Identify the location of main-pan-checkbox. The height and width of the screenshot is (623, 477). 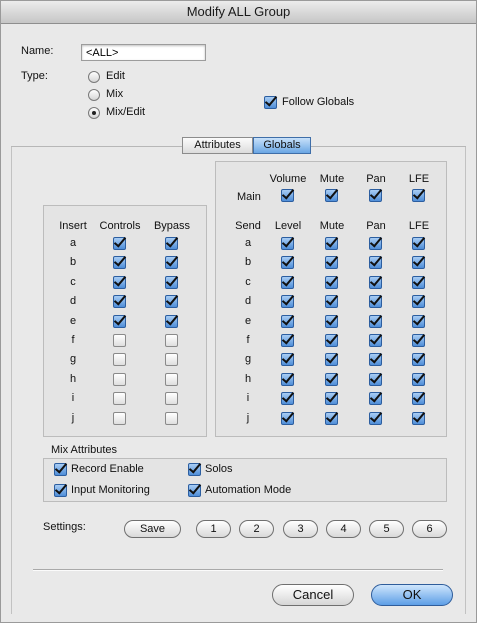
(375, 195).